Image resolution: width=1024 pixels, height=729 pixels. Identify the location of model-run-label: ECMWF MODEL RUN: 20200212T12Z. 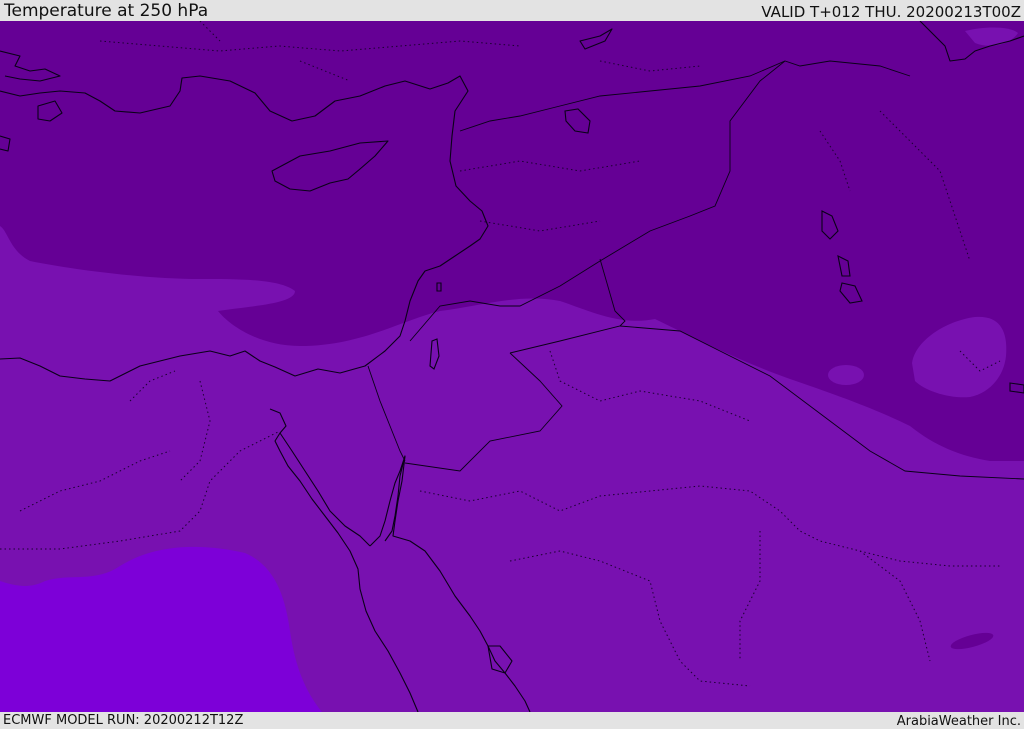
(123, 720).